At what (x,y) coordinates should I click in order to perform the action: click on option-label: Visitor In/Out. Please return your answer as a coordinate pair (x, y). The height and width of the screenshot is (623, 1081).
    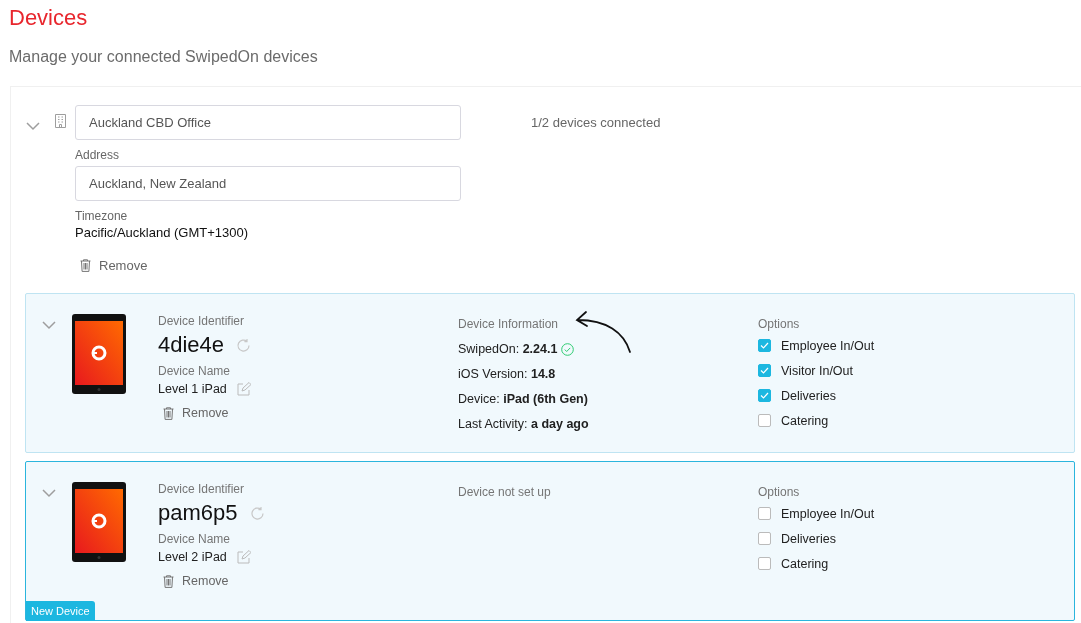
    Looking at the image, I should click on (817, 370).